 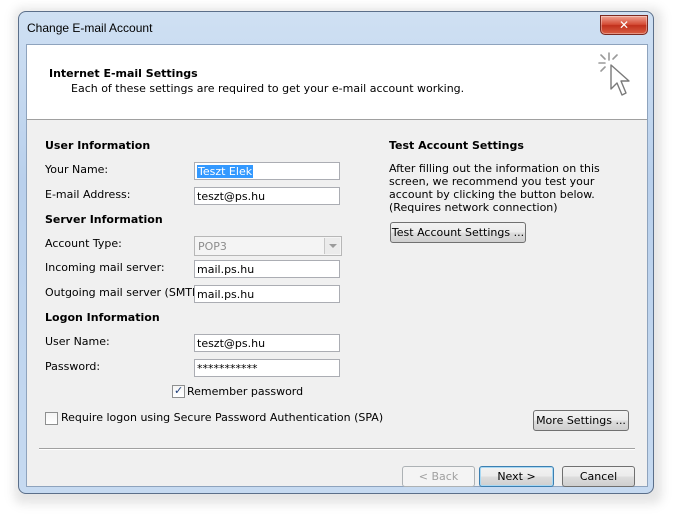 What do you see at coordinates (77, 169) in the screenshot?
I see `your-name-label: Your Name:` at bounding box center [77, 169].